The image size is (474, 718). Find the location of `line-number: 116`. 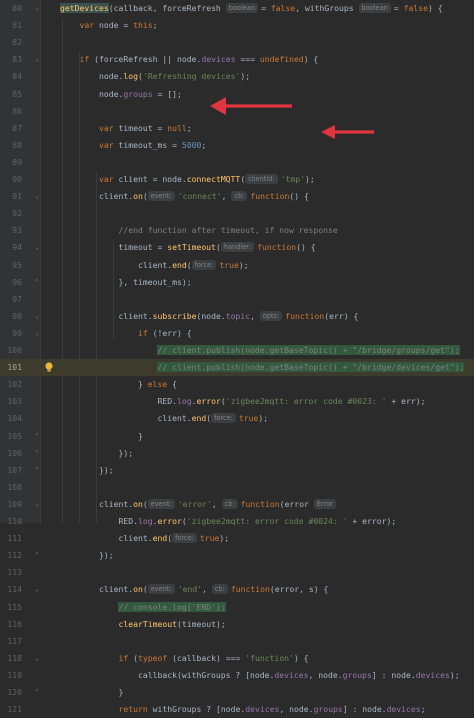

line-number: 116 is located at coordinates (14, 623).